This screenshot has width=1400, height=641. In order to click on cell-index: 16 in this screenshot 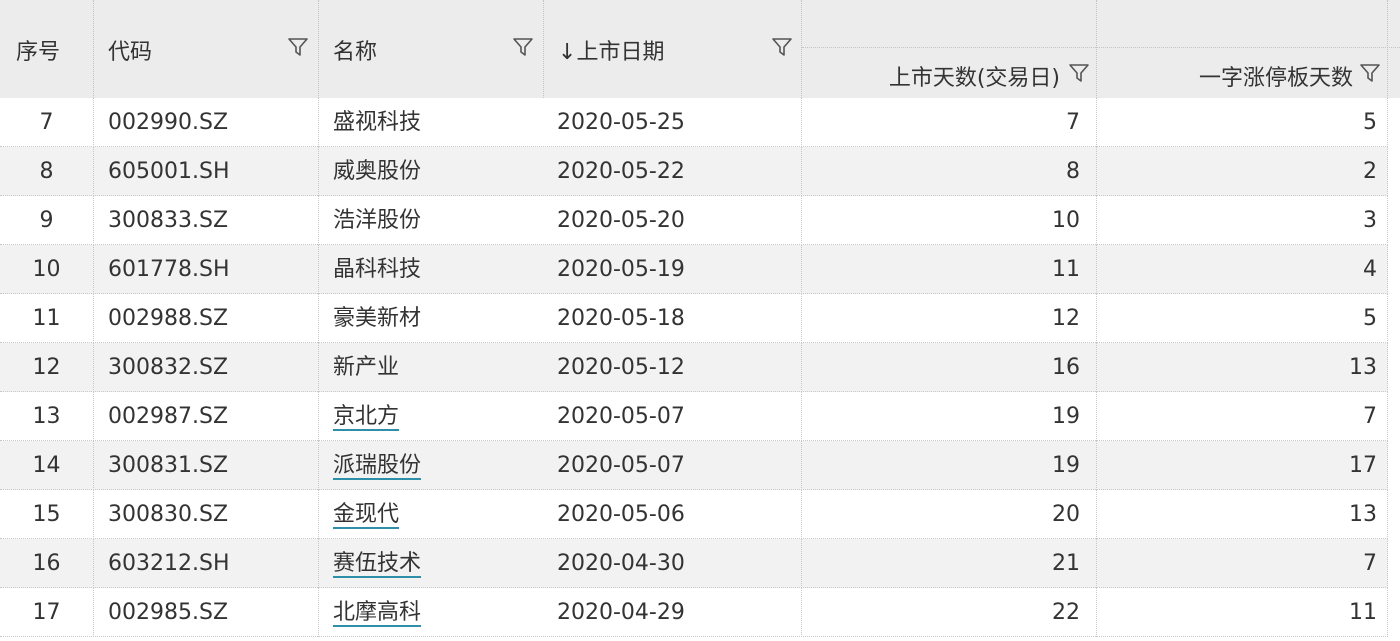, I will do `click(47, 563)`.